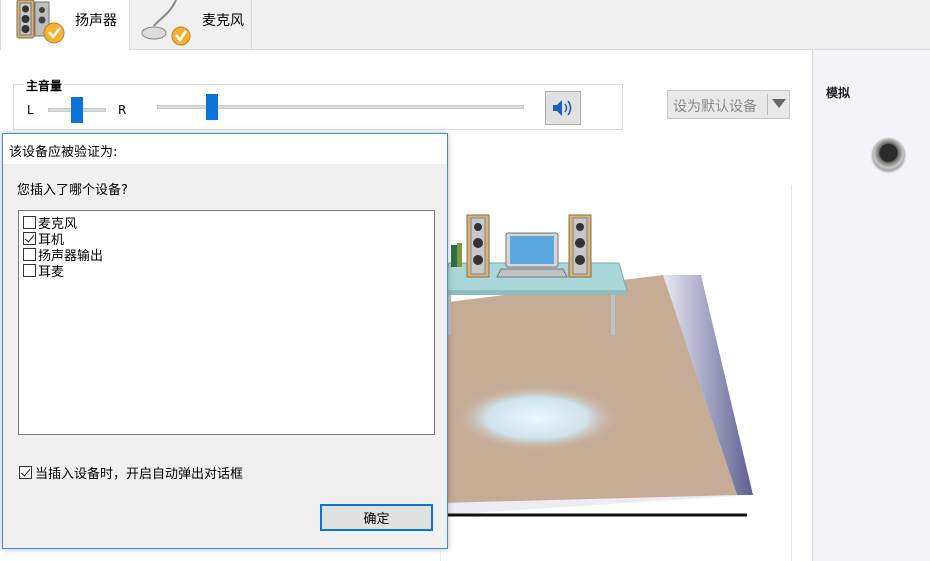 The width and height of the screenshot is (930, 561). I want to click on option-headset-label: 耳麦, so click(51, 272).